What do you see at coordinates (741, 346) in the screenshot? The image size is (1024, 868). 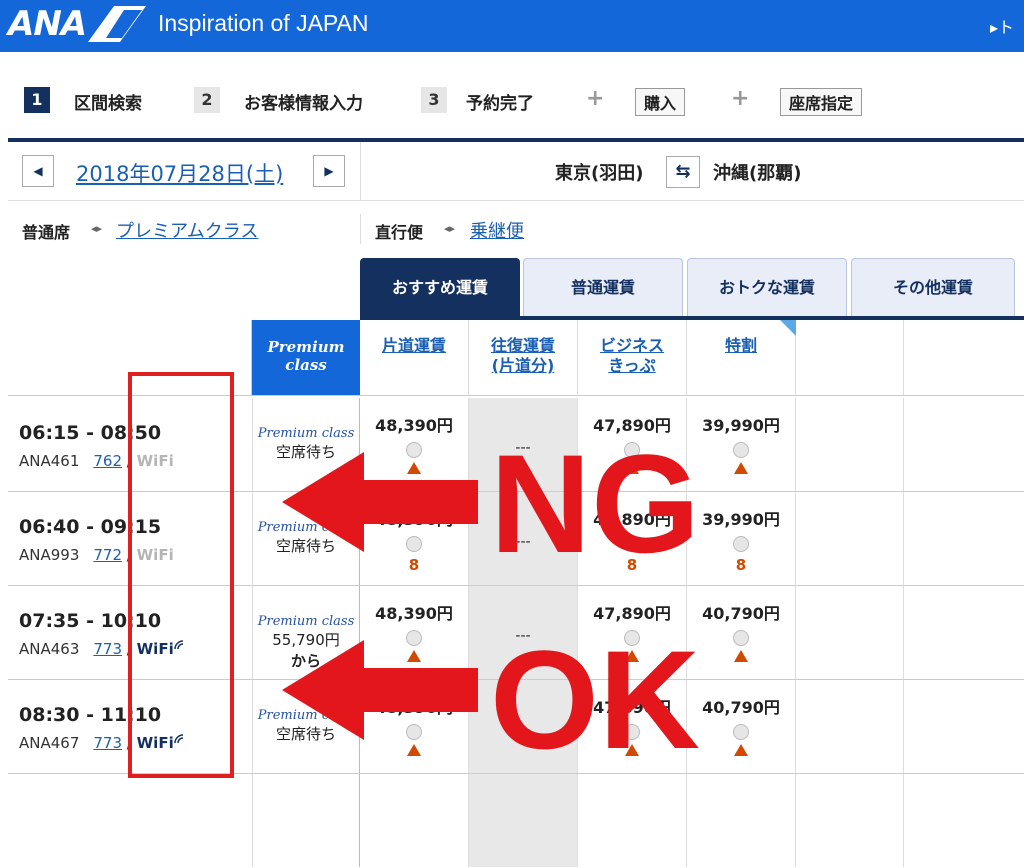 I see `col-header-tokuwari-link: 特割` at bounding box center [741, 346].